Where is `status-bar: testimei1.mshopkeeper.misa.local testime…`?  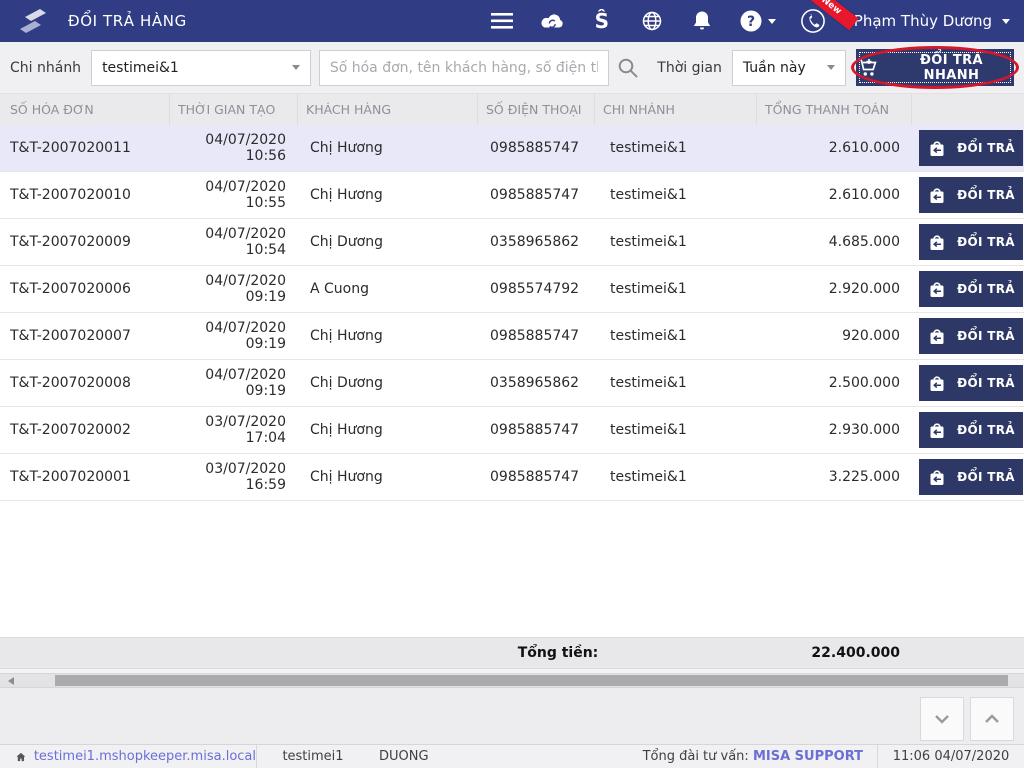
status-bar: testimei1.mshopkeeper.misa.local testime… is located at coordinates (512, 756).